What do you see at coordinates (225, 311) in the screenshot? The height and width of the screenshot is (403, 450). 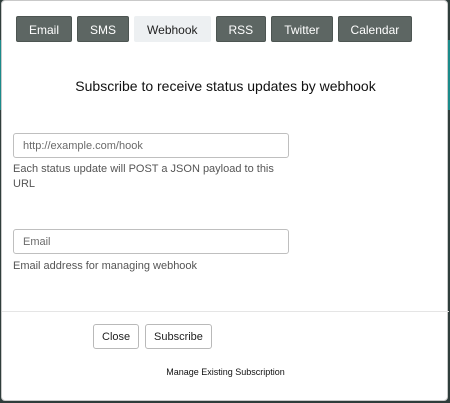 I see `footer-divider` at bounding box center [225, 311].